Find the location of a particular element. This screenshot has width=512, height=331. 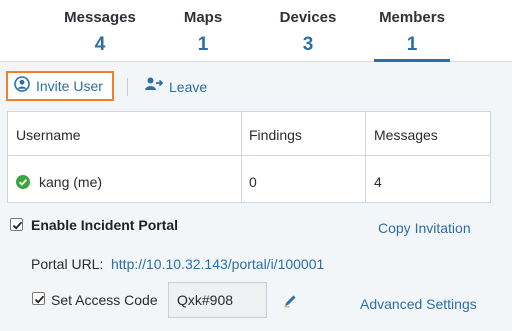

pencil-edit-icon is located at coordinates (291, 302).